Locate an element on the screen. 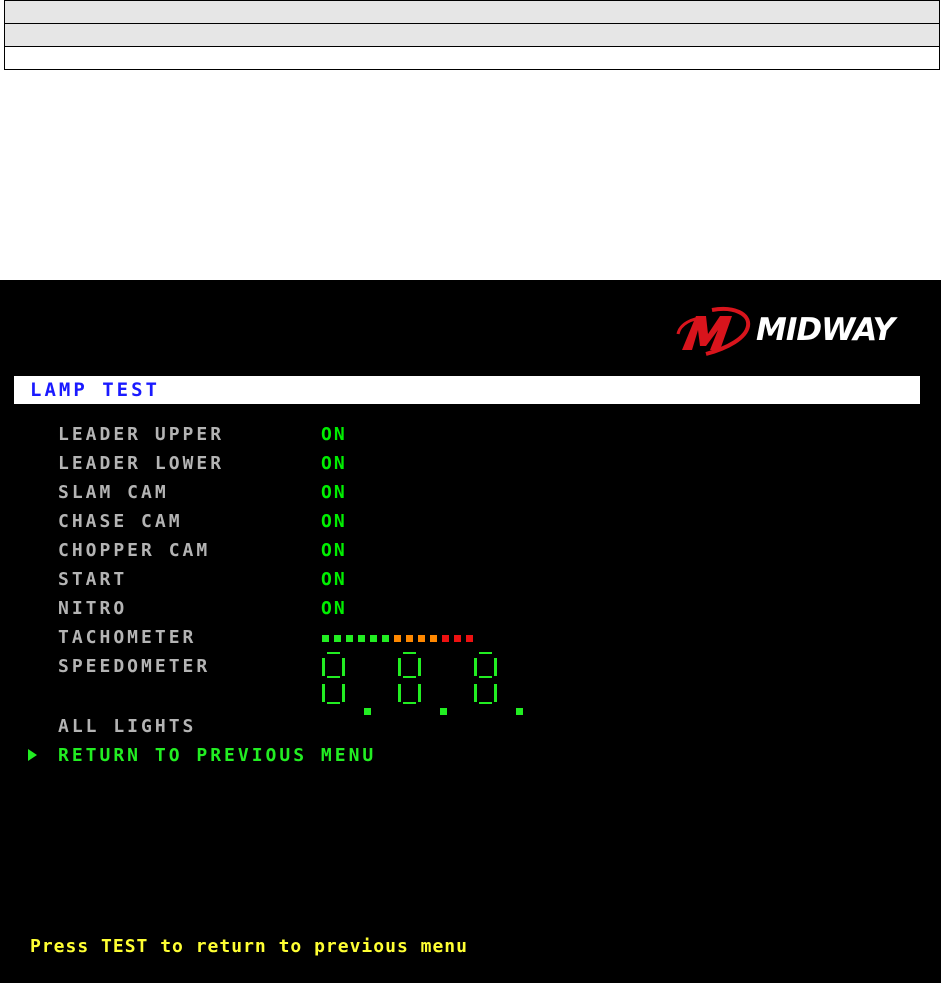 The width and height of the screenshot is (941, 983). menu-item-label: SPEEDOMETER is located at coordinates (134, 666).